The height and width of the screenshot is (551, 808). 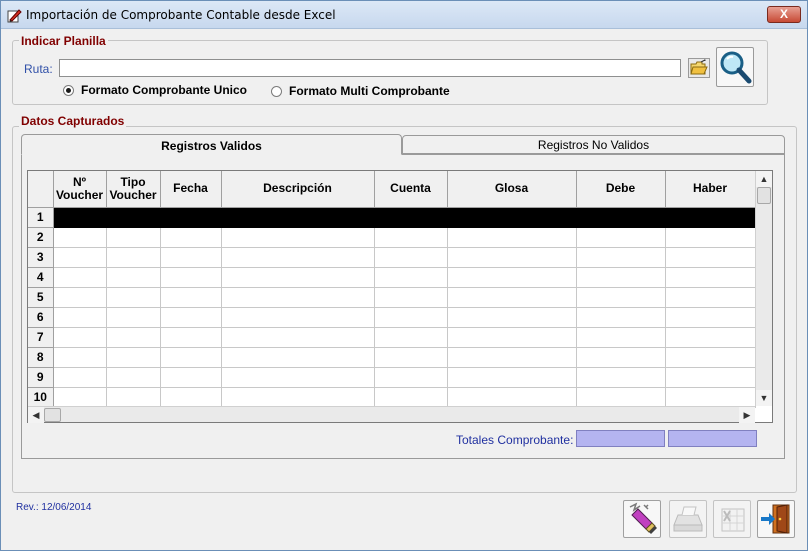 What do you see at coordinates (191, 189) in the screenshot?
I see `col-fecha: Fecha` at bounding box center [191, 189].